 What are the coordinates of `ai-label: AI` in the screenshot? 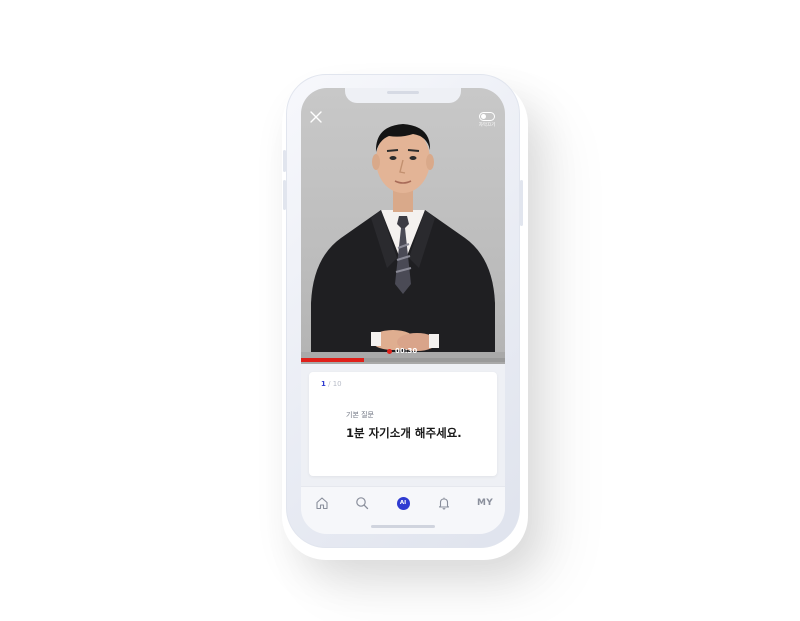 It's located at (403, 503).